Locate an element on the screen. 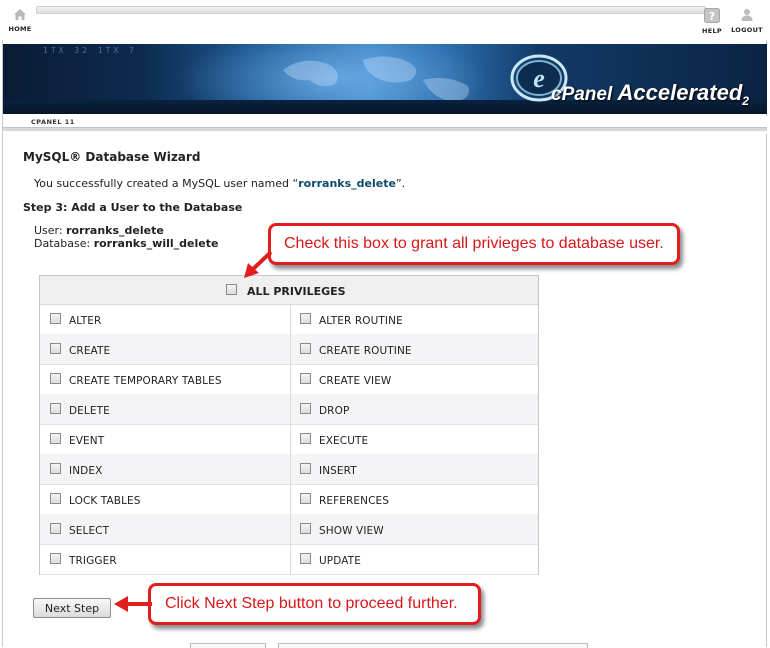 Image resolution: width=770 pixels, height=648 pixels. privilege-cell-delete: DELETE is located at coordinates (164, 409).